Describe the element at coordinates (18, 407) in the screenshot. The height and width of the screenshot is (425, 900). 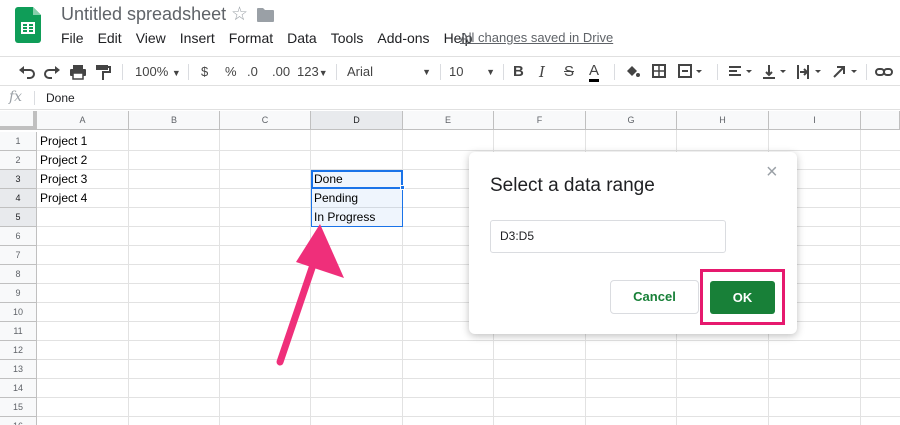
I see `row-header-15: 15` at that location.